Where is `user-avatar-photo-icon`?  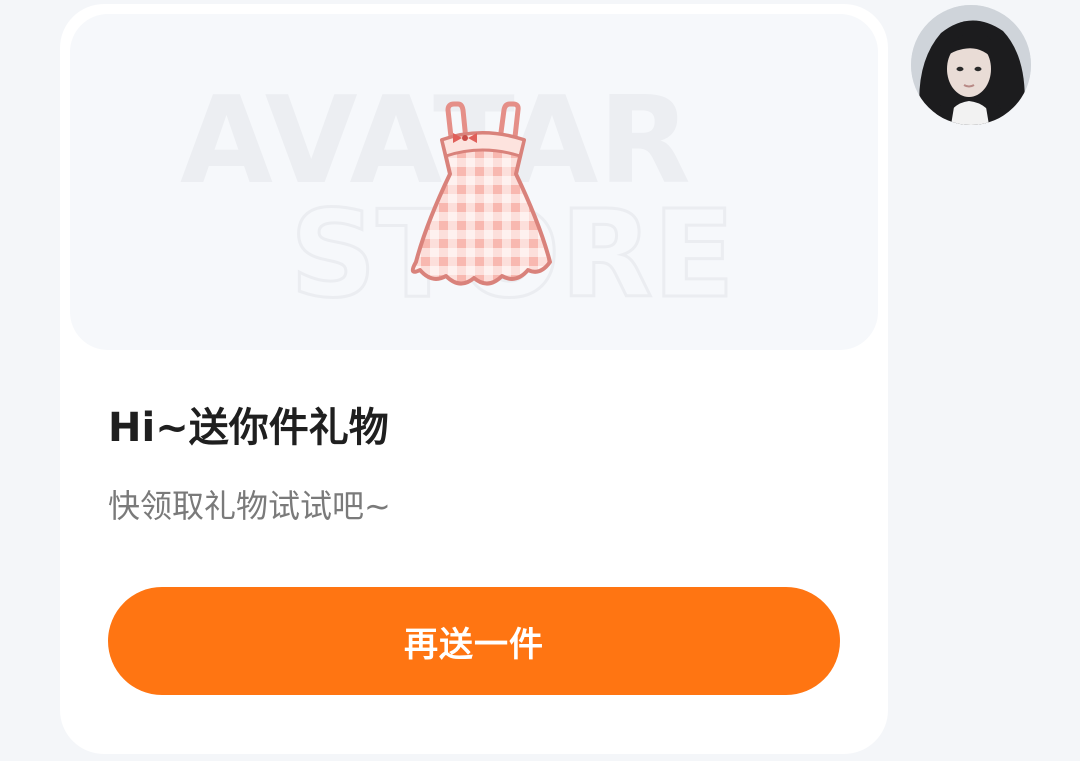 user-avatar-photo-icon is located at coordinates (971, 65).